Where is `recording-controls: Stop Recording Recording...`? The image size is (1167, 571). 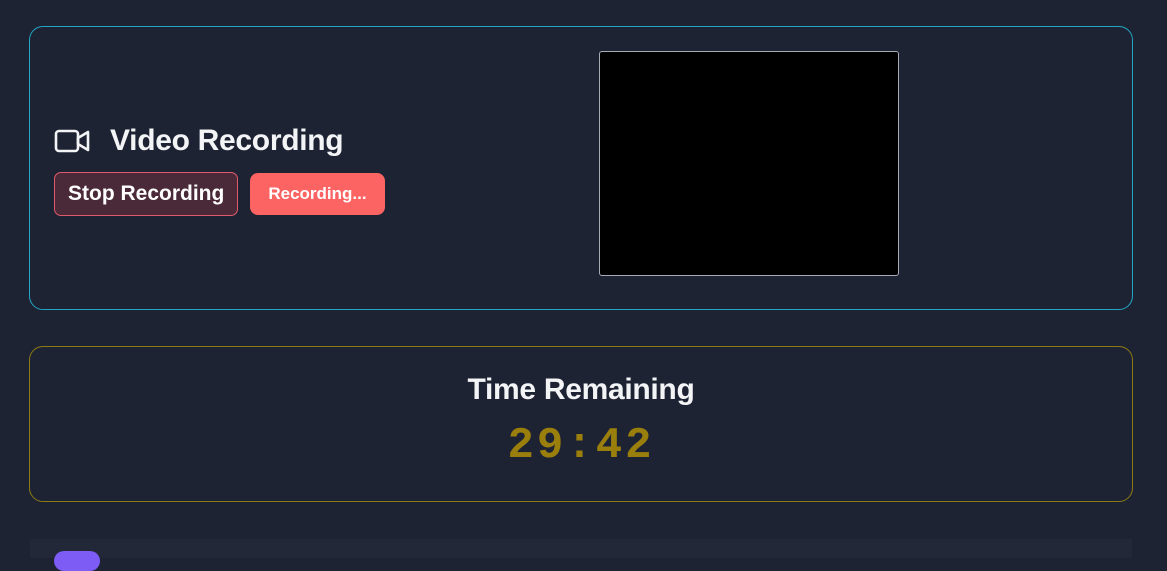
recording-controls: Stop Recording Recording... is located at coordinates (219, 194).